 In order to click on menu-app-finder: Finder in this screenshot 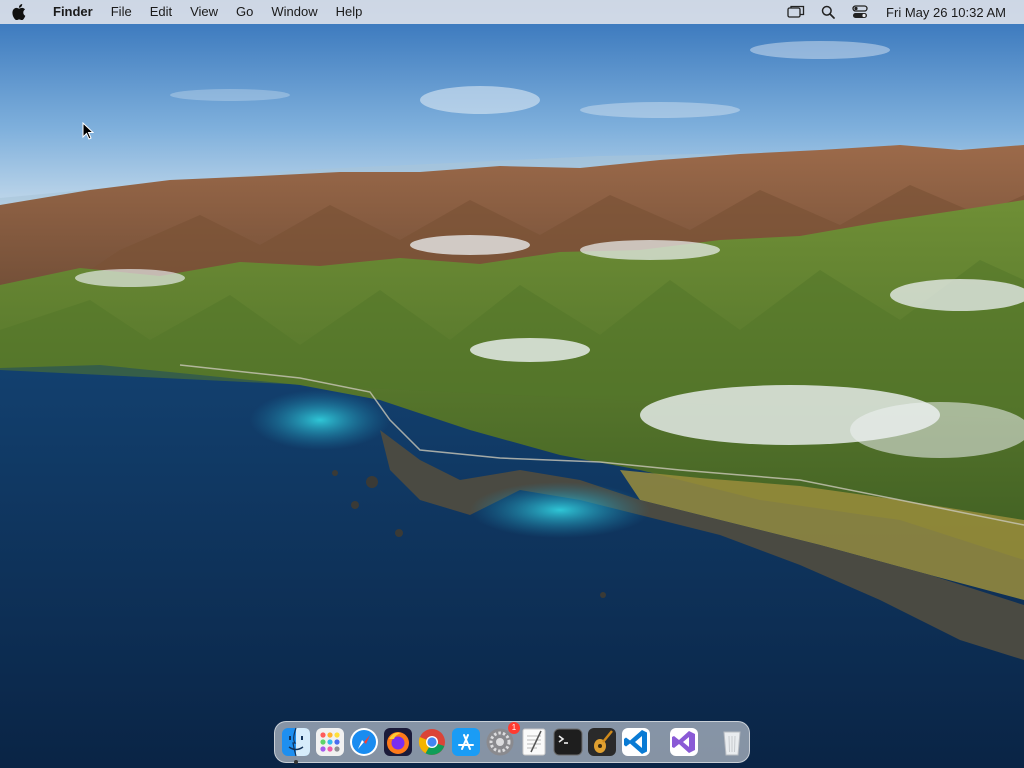, I will do `click(73, 12)`.